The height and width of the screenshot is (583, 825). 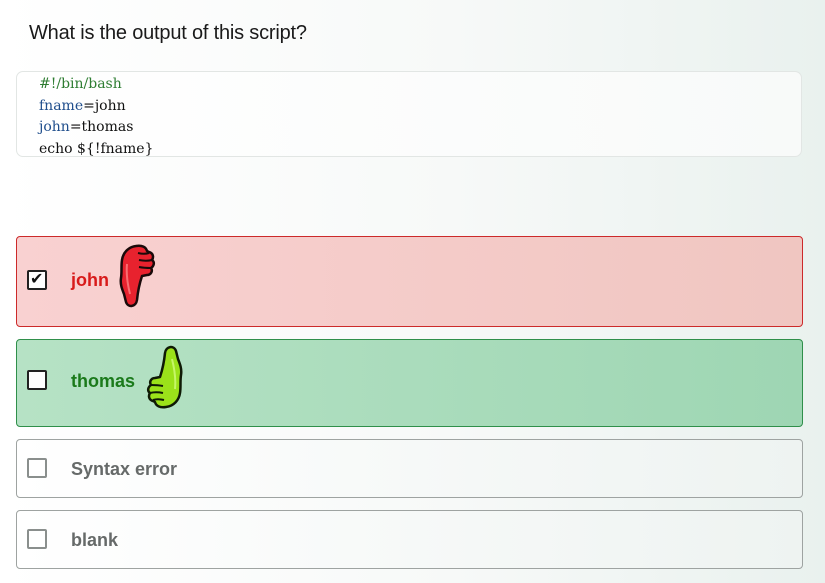 What do you see at coordinates (164, 377) in the screenshot?
I see `thumbs-up-icon` at bounding box center [164, 377].